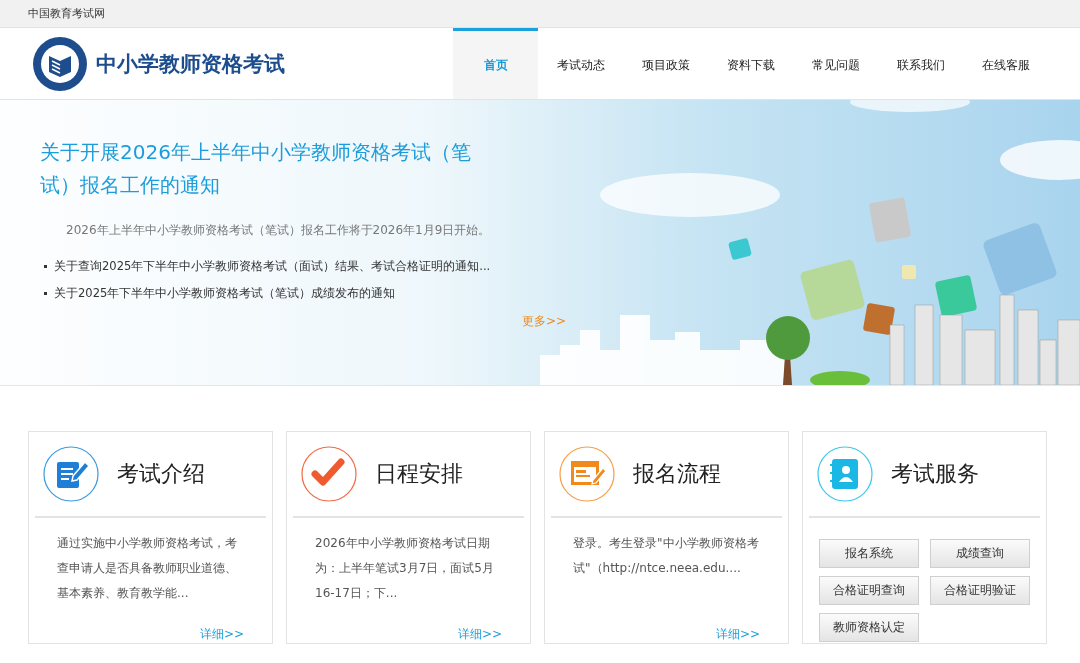 Image resolution: width=1080 pixels, height=663 pixels. What do you see at coordinates (279, 230) in the screenshot?
I see `summary-text: 2026年上半年中小学教师资格考试（笔试）报名工作将于2026年1月9日开始。` at bounding box center [279, 230].